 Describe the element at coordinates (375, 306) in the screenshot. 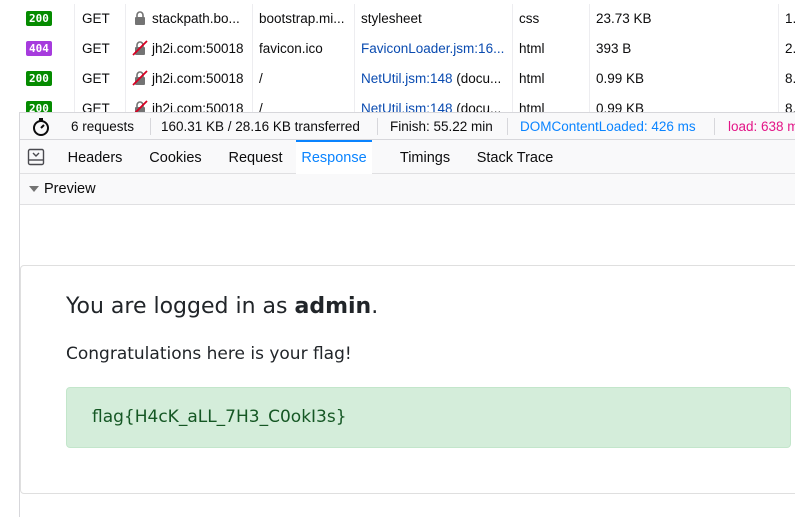

I see `logged-in-suffix: .` at that location.